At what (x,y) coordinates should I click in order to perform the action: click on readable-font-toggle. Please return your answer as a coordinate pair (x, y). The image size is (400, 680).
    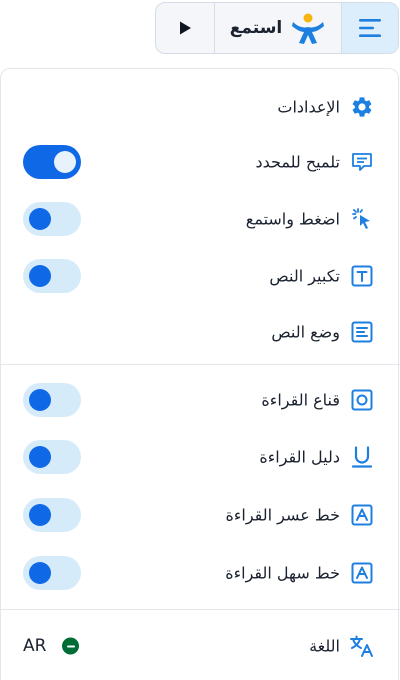
    Looking at the image, I should click on (52, 573).